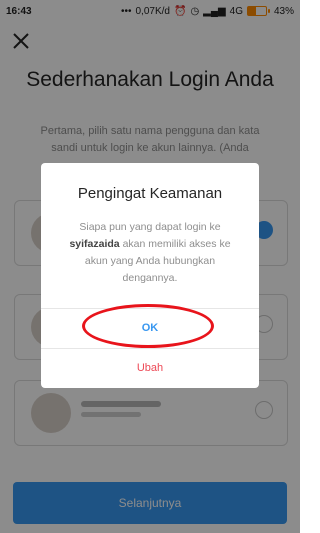  What do you see at coordinates (150, 193) in the screenshot?
I see `dialog-title: Pengingat Keamanan` at bounding box center [150, 193].